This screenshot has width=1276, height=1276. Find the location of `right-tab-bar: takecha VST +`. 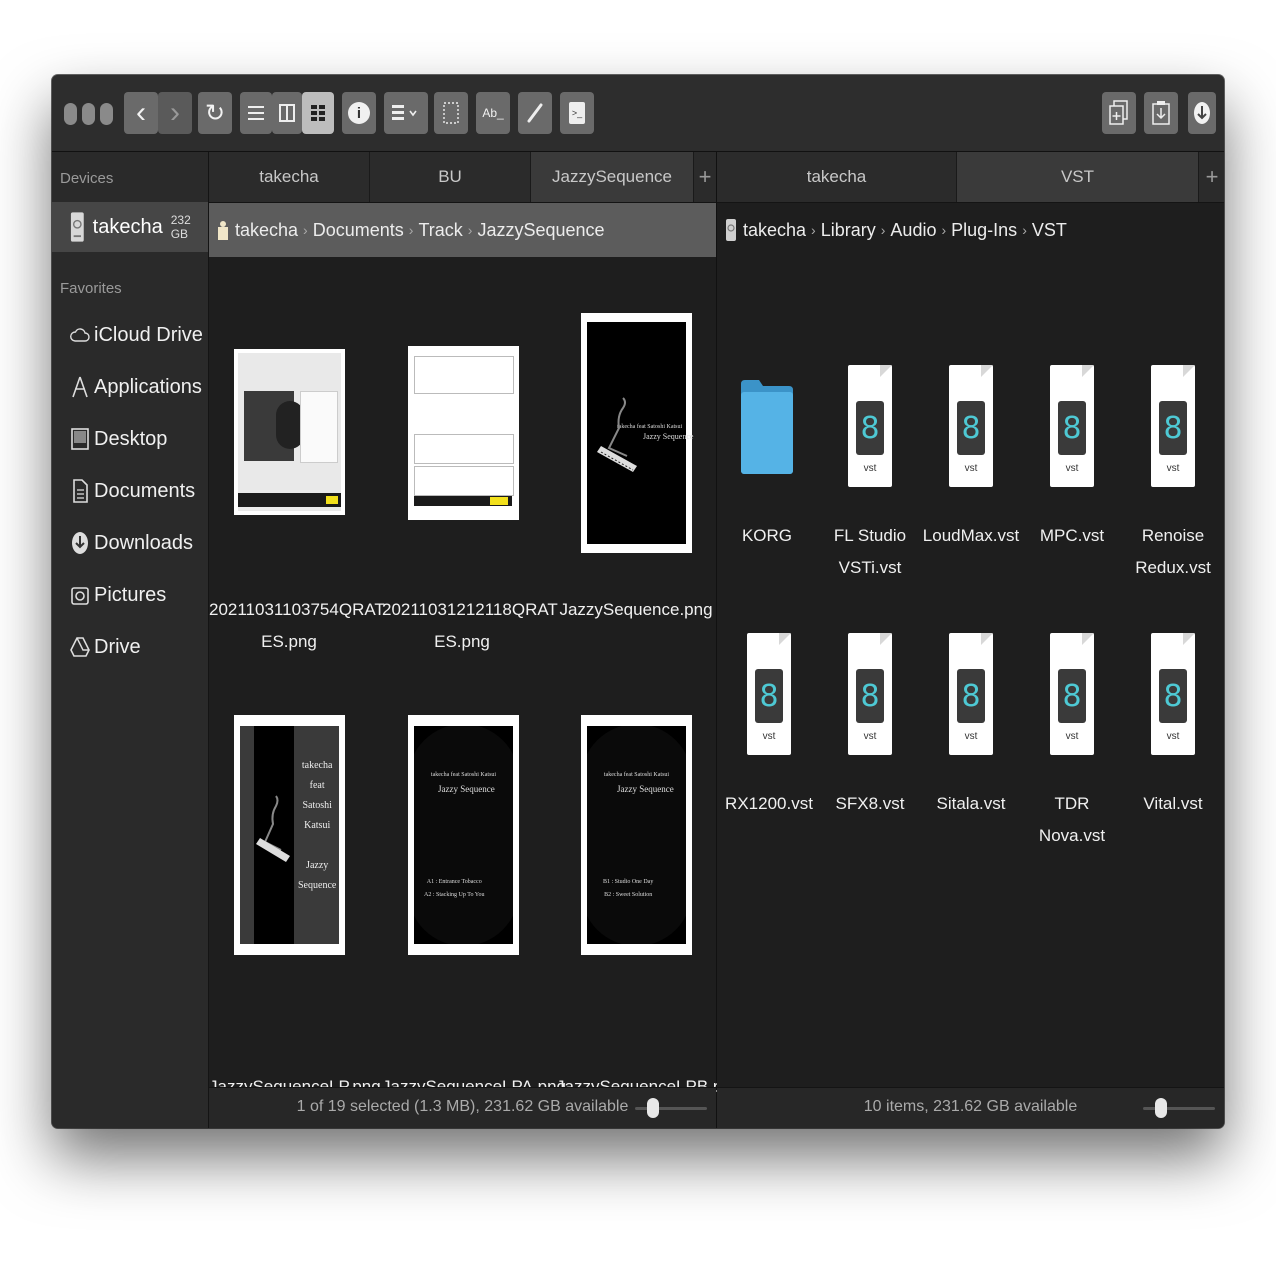

right-tab-bar: takecha VST + is located at coordinates (970, 177).